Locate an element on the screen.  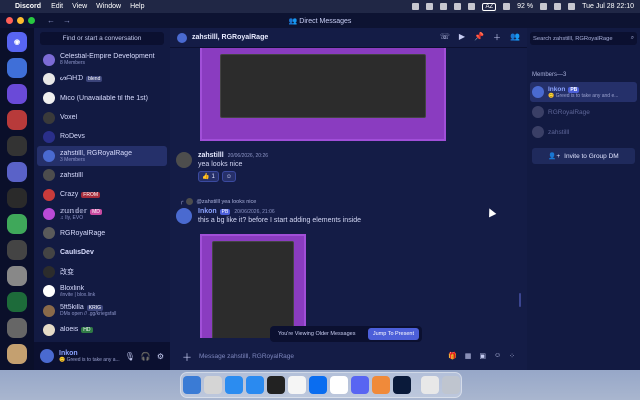
add-friends-icon: ＋ is located at coordinates (497, 37).